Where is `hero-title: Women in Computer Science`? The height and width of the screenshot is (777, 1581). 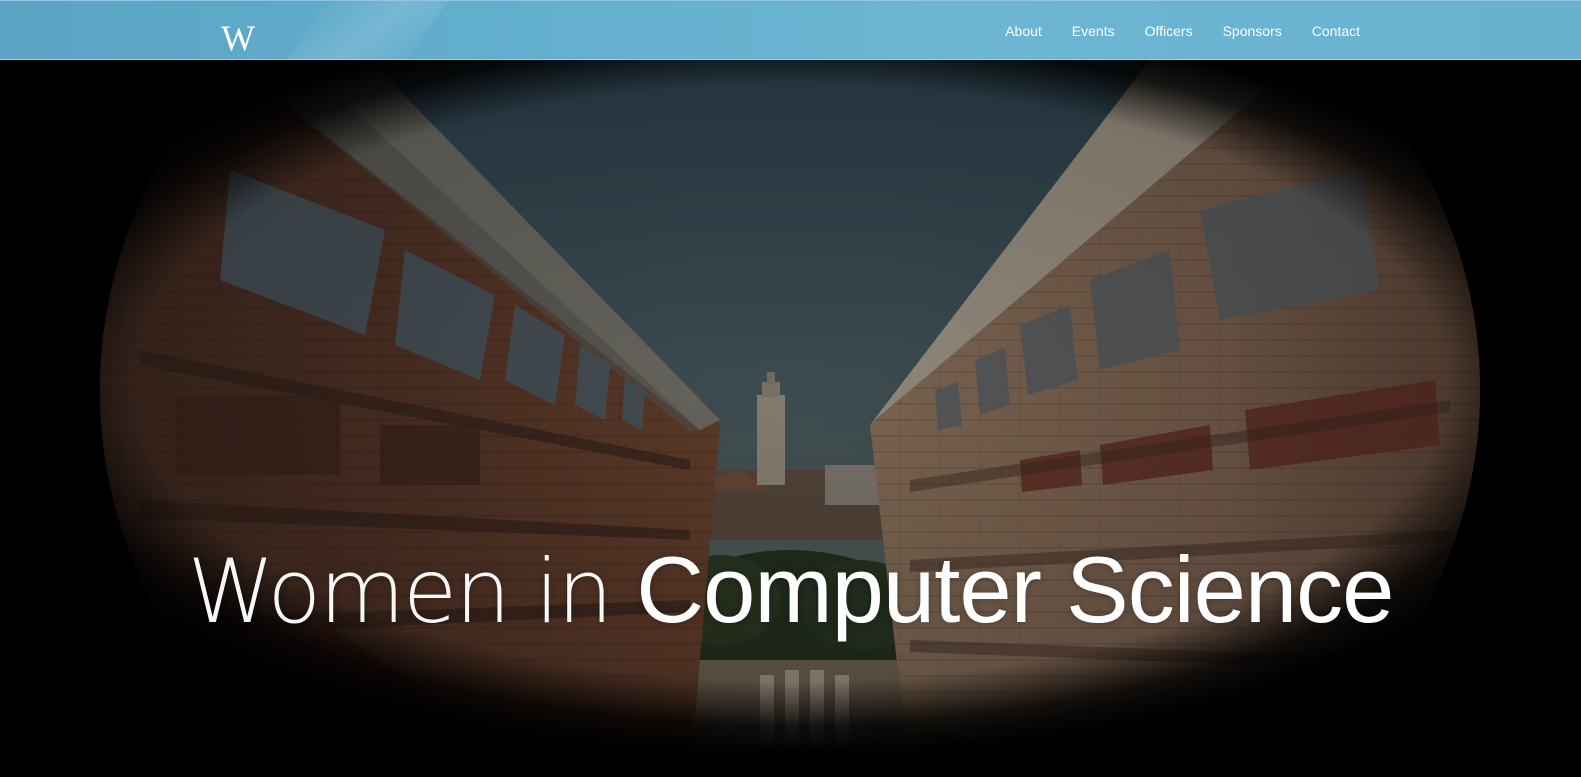 hero-title: Women in Computer Science is located at coordinates (790, 591).